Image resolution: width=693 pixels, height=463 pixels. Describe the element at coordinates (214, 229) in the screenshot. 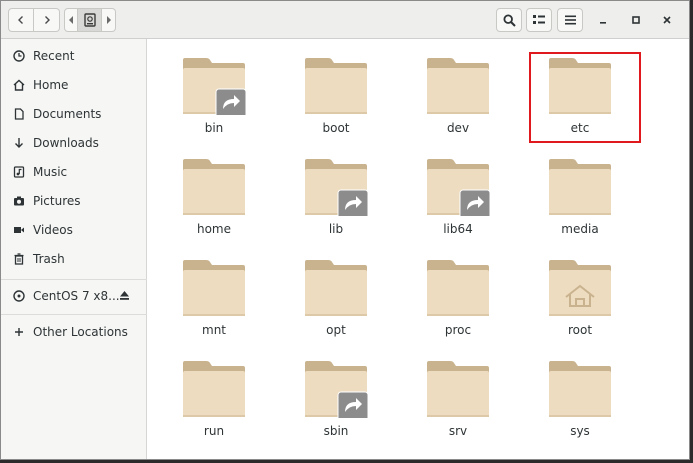

I see `file-name: home` at that location.